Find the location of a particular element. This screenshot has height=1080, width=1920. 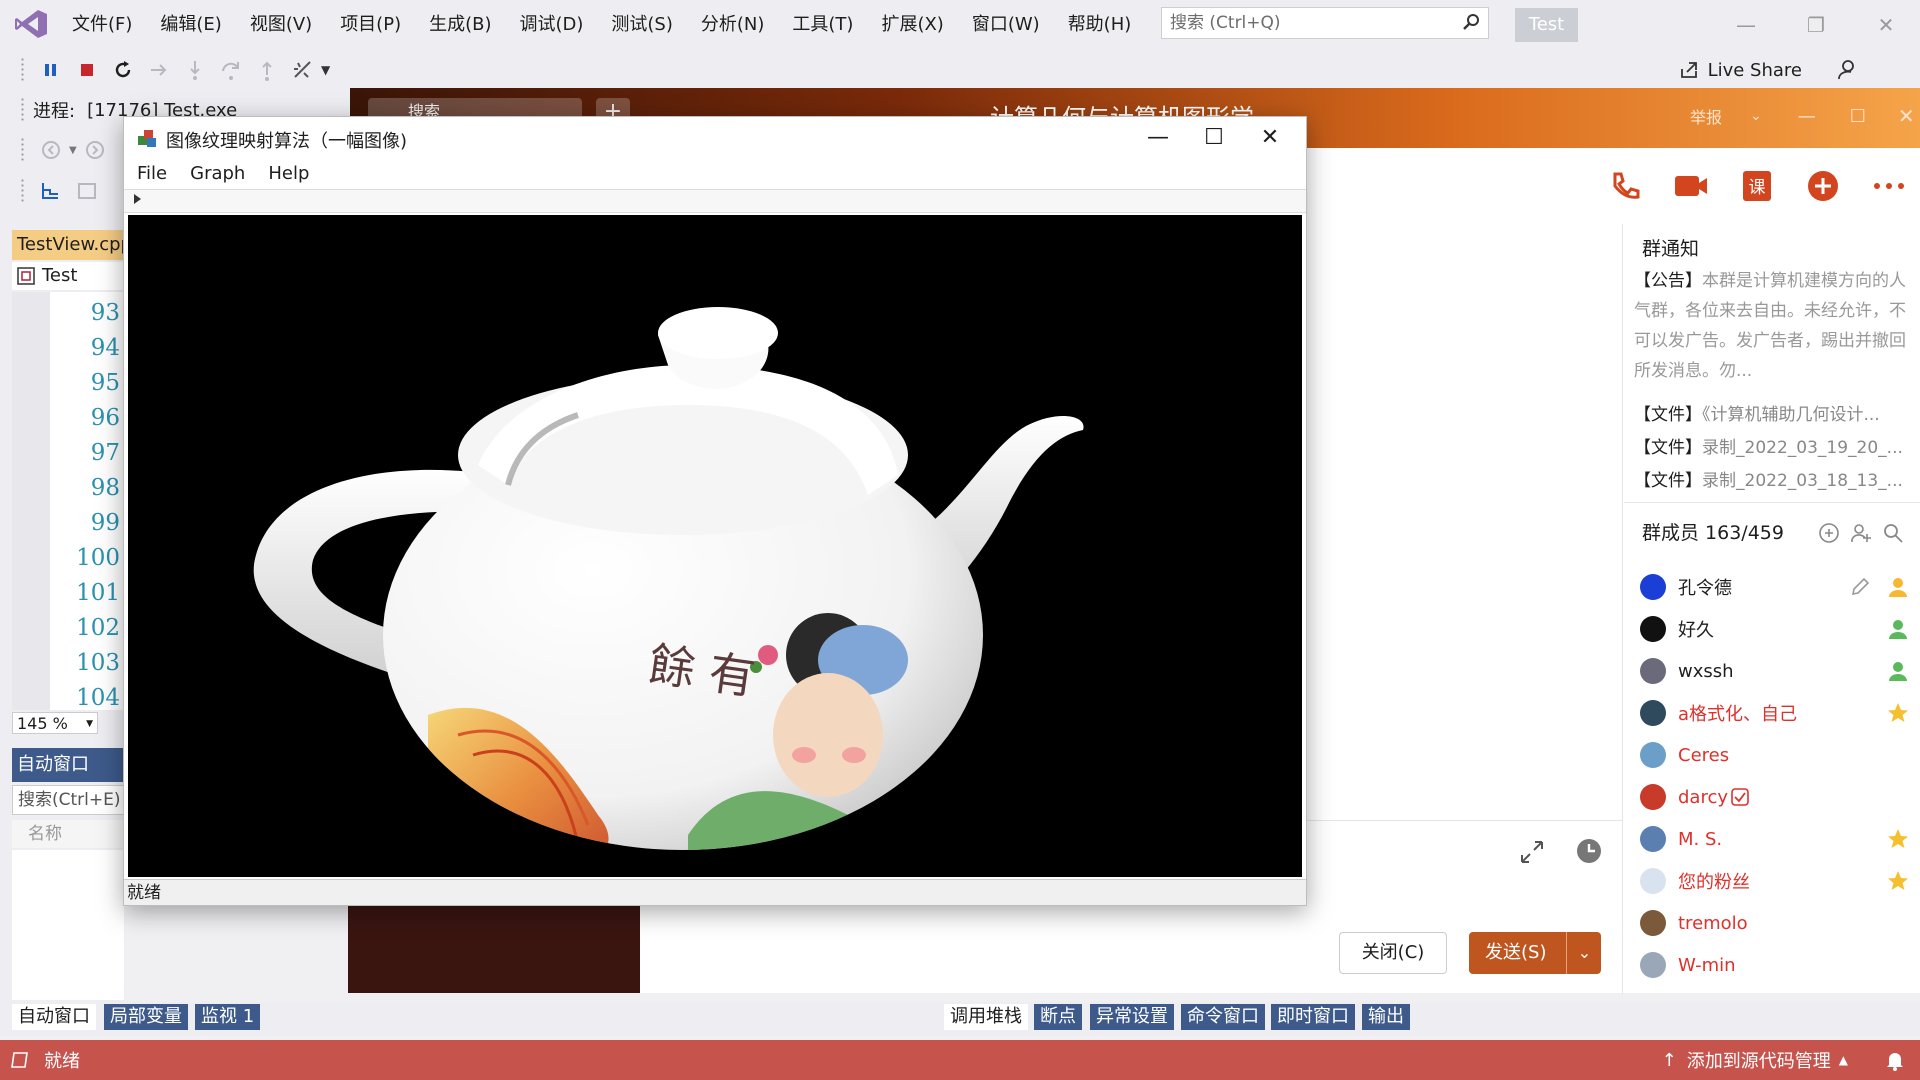

member-item: wxssh is located at coordinates (1775, 671).